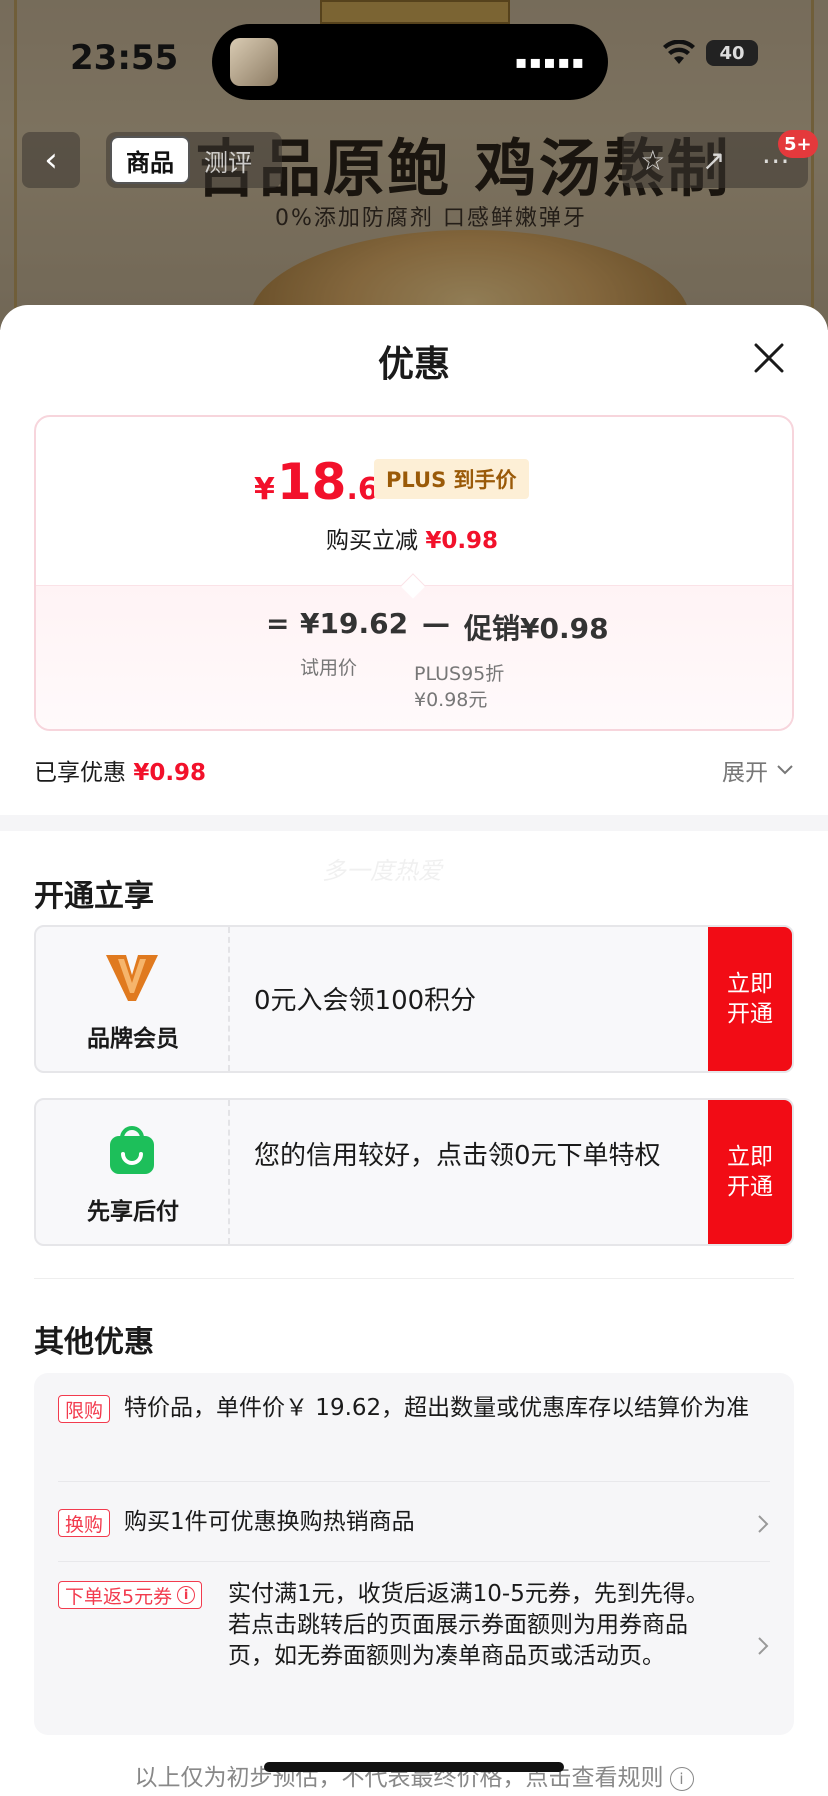  Describe the element at coordinates (133, 1212) in the screenshot. I see `offer-brand-name: 先享后付` at that location.